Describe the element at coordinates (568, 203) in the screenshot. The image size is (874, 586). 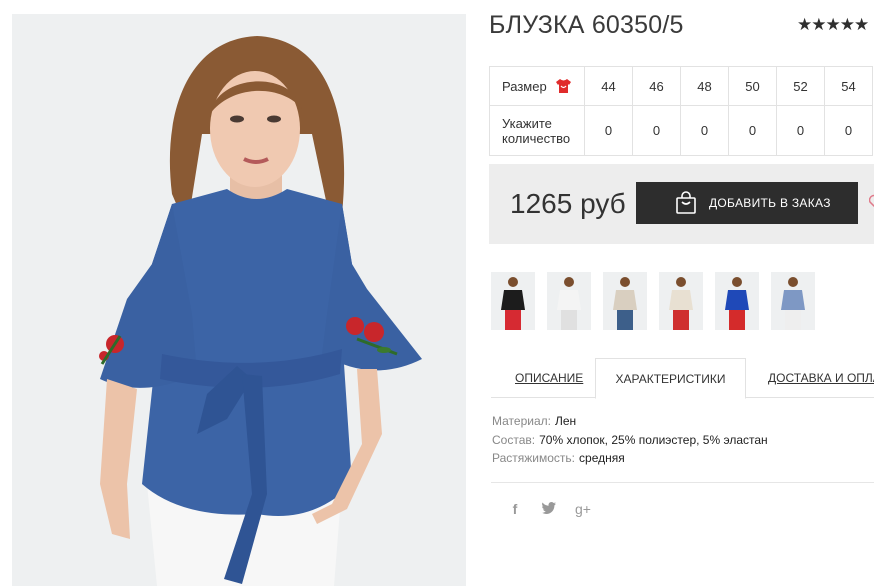
I see `price: 1265 руб` at that location.